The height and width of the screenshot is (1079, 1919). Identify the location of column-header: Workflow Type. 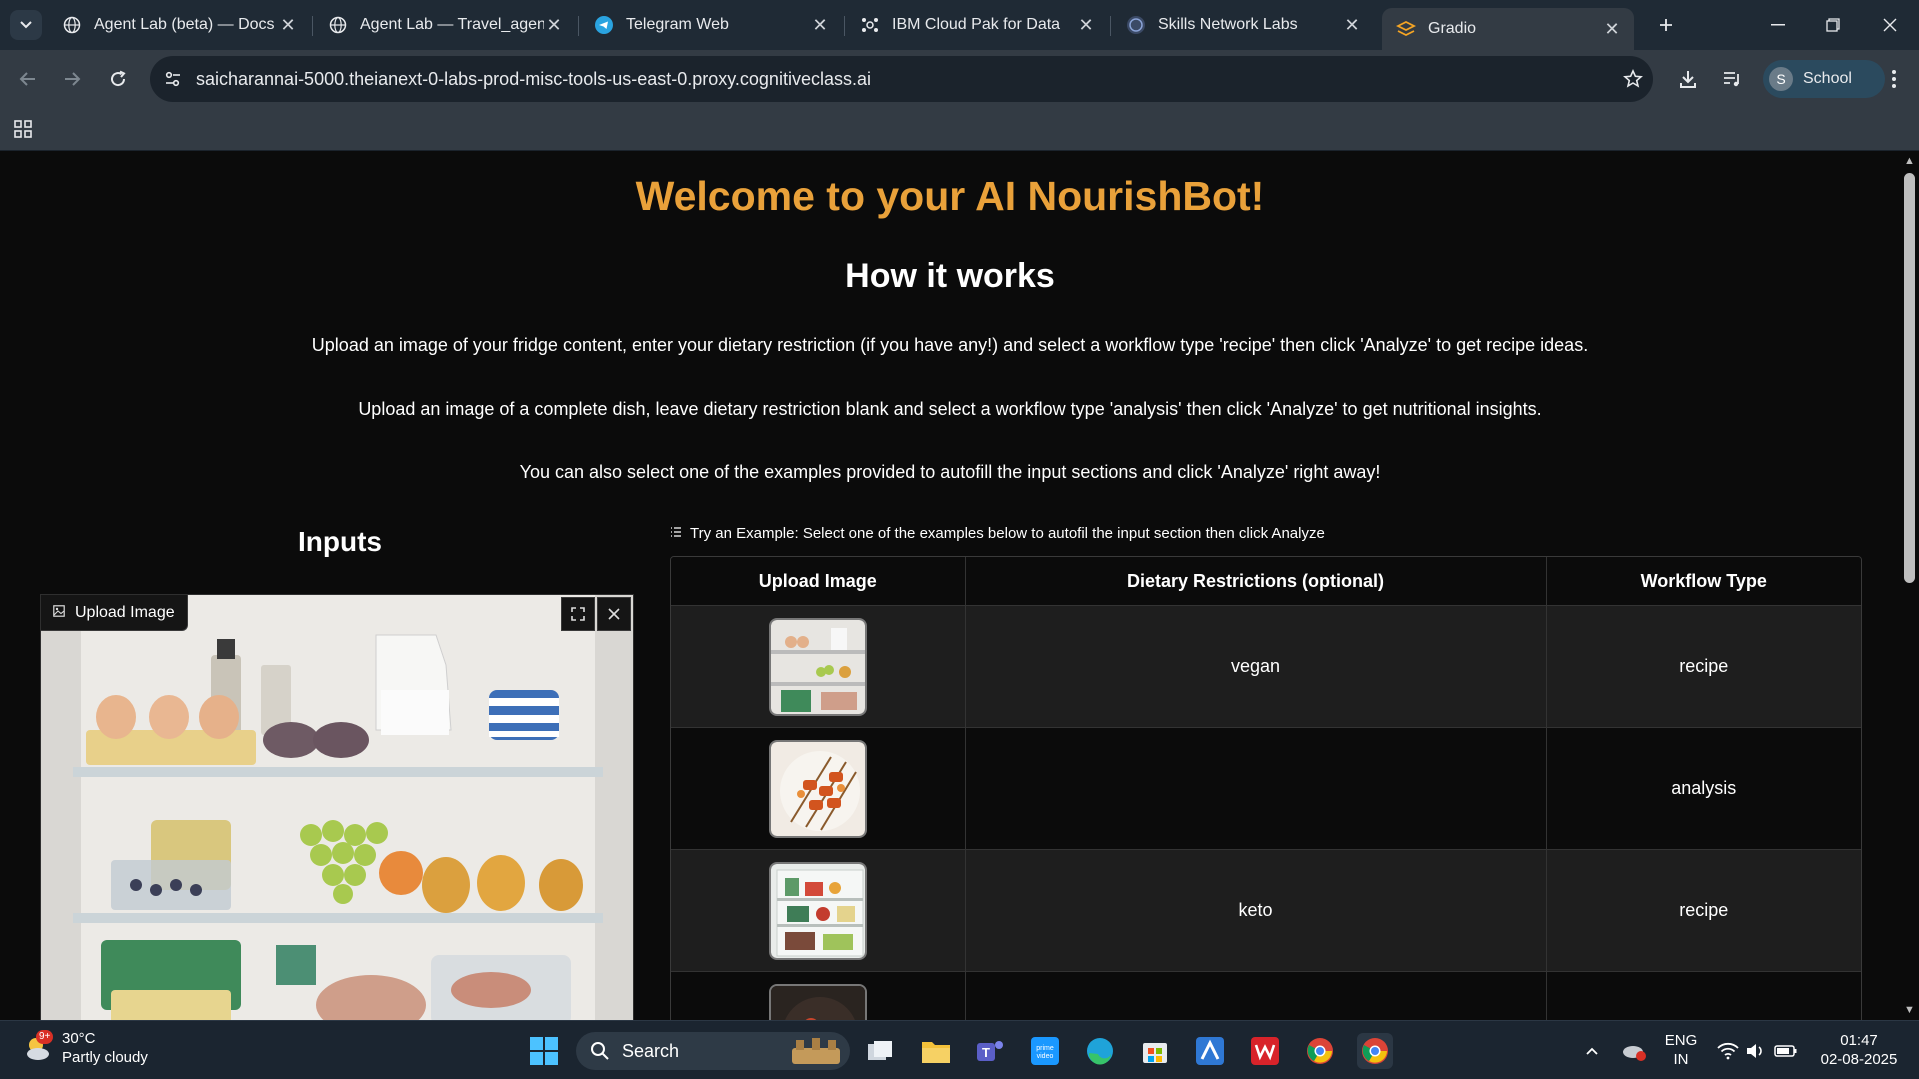
(1703, 581).